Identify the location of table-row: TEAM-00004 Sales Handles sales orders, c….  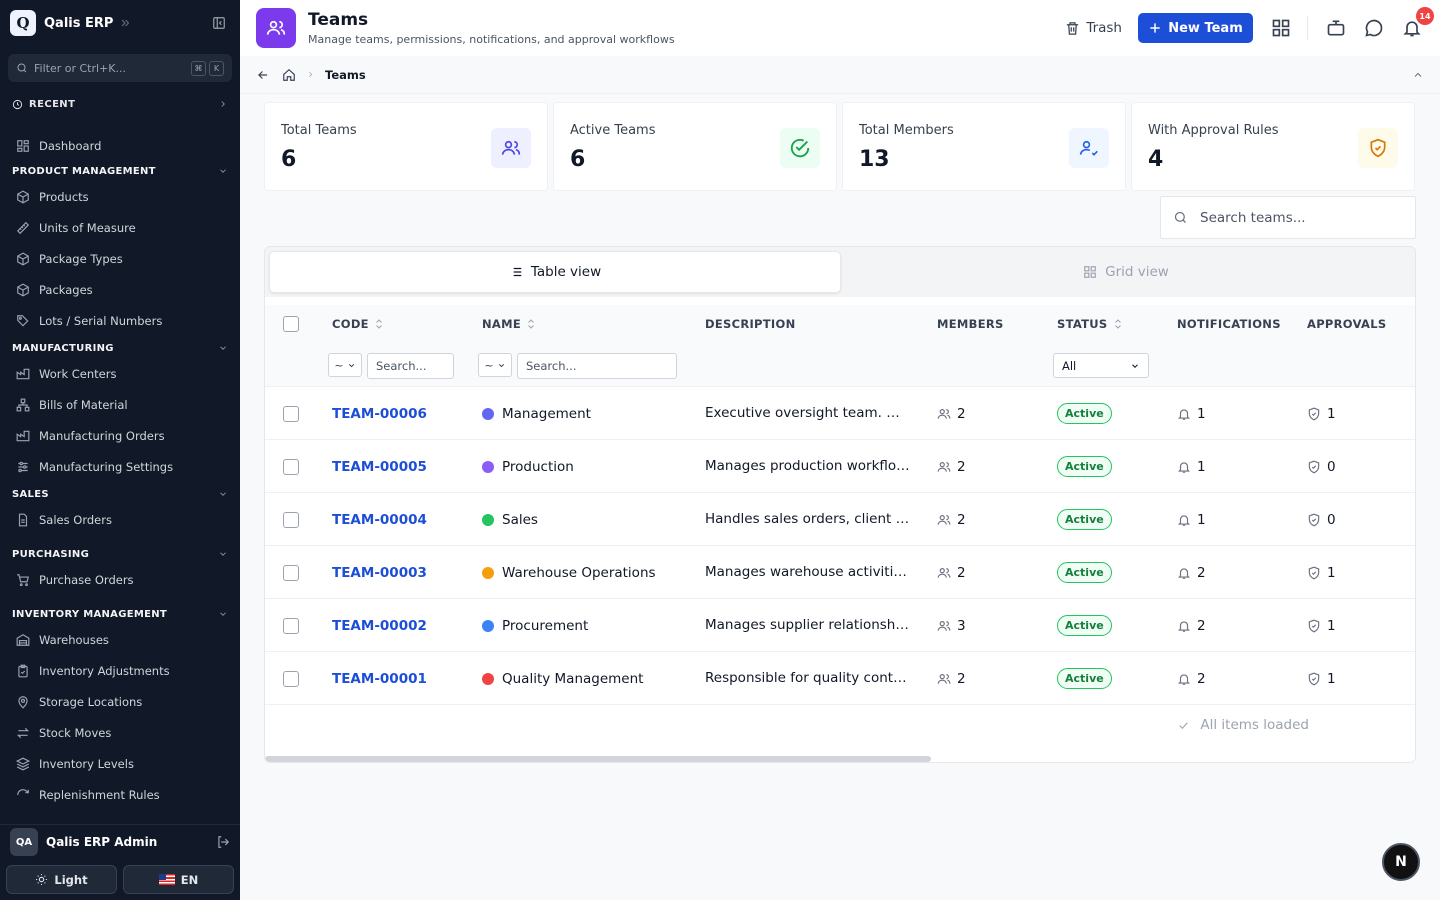
(840, 519).